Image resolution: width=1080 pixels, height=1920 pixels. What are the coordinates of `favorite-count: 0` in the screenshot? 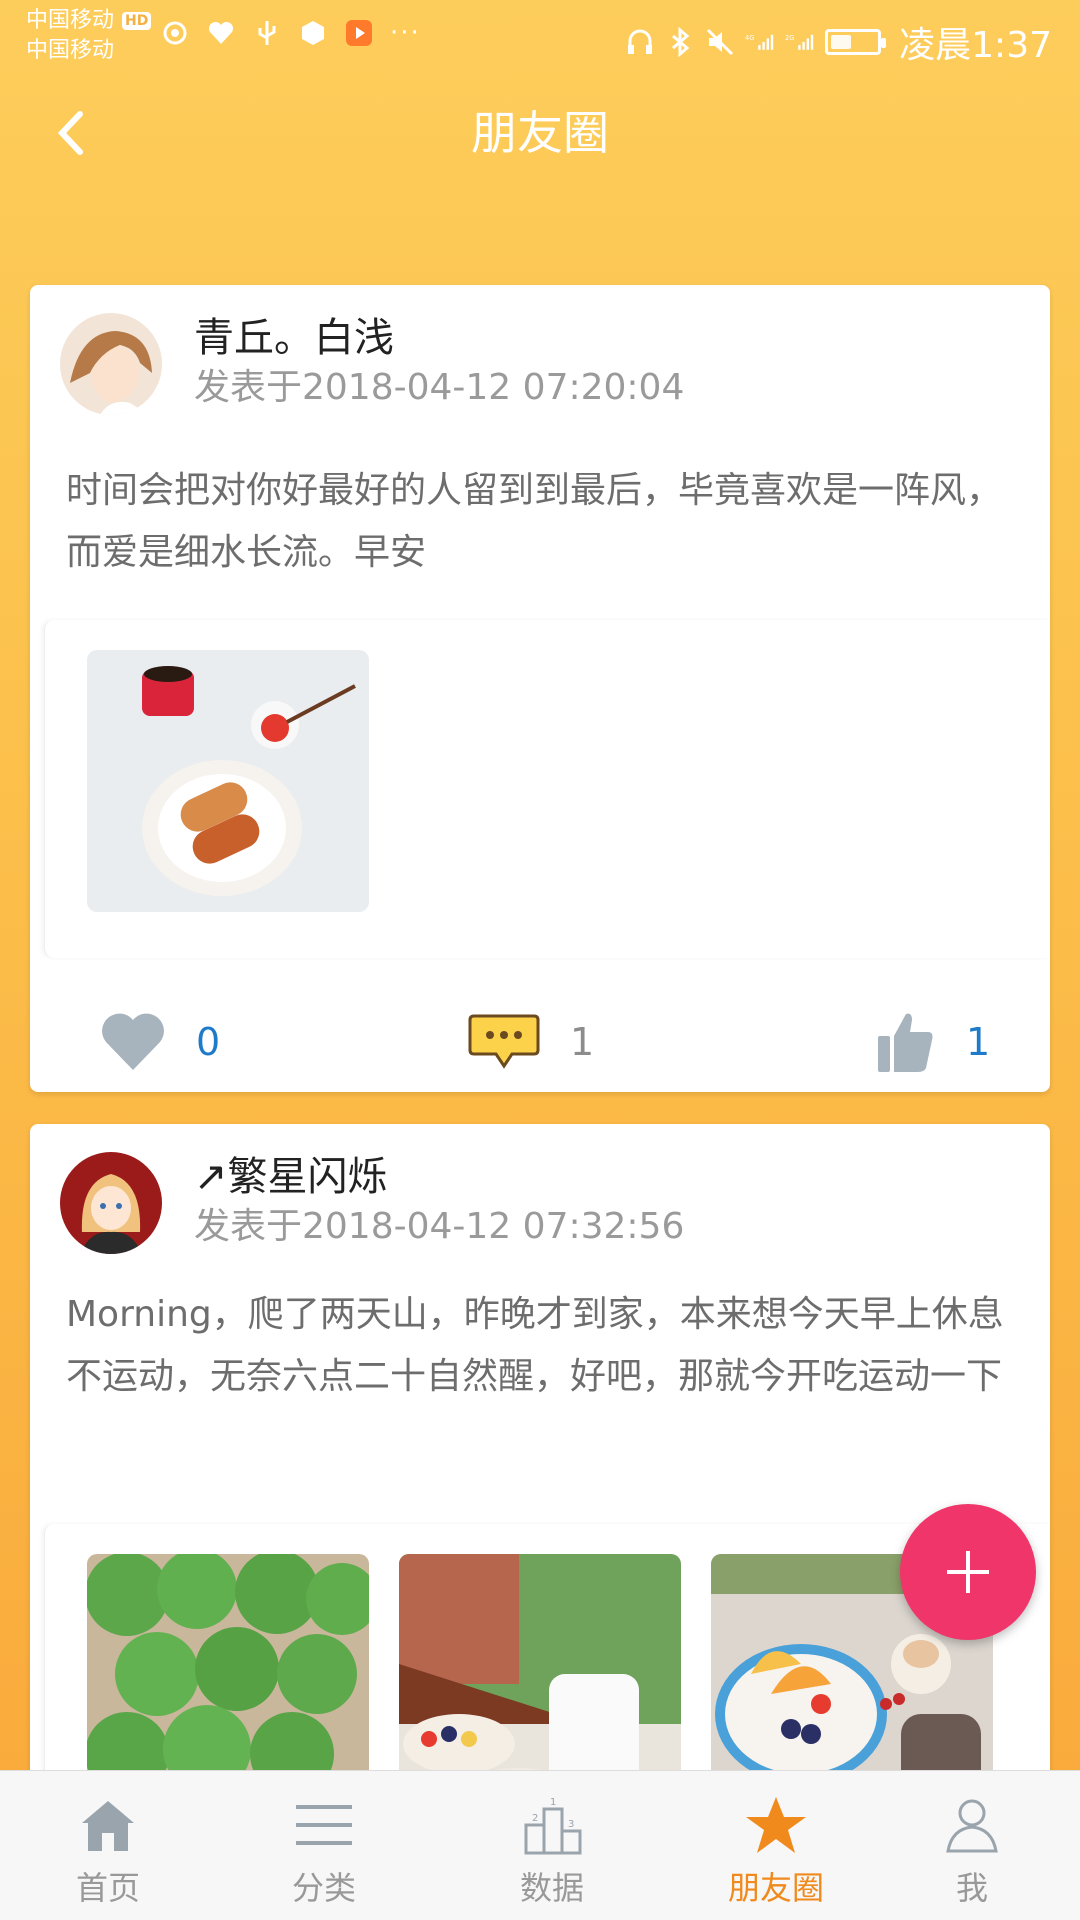 It's located at (208, 1042).